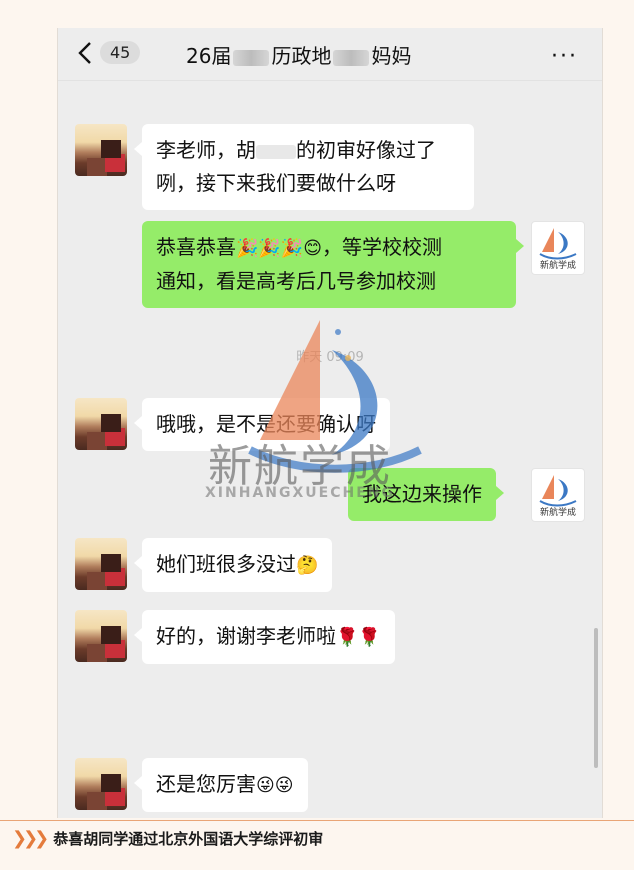  Describe the element at coordinates (275, 785) in the screenshot. I see `tongue-emoji: 😜😜` at that location.